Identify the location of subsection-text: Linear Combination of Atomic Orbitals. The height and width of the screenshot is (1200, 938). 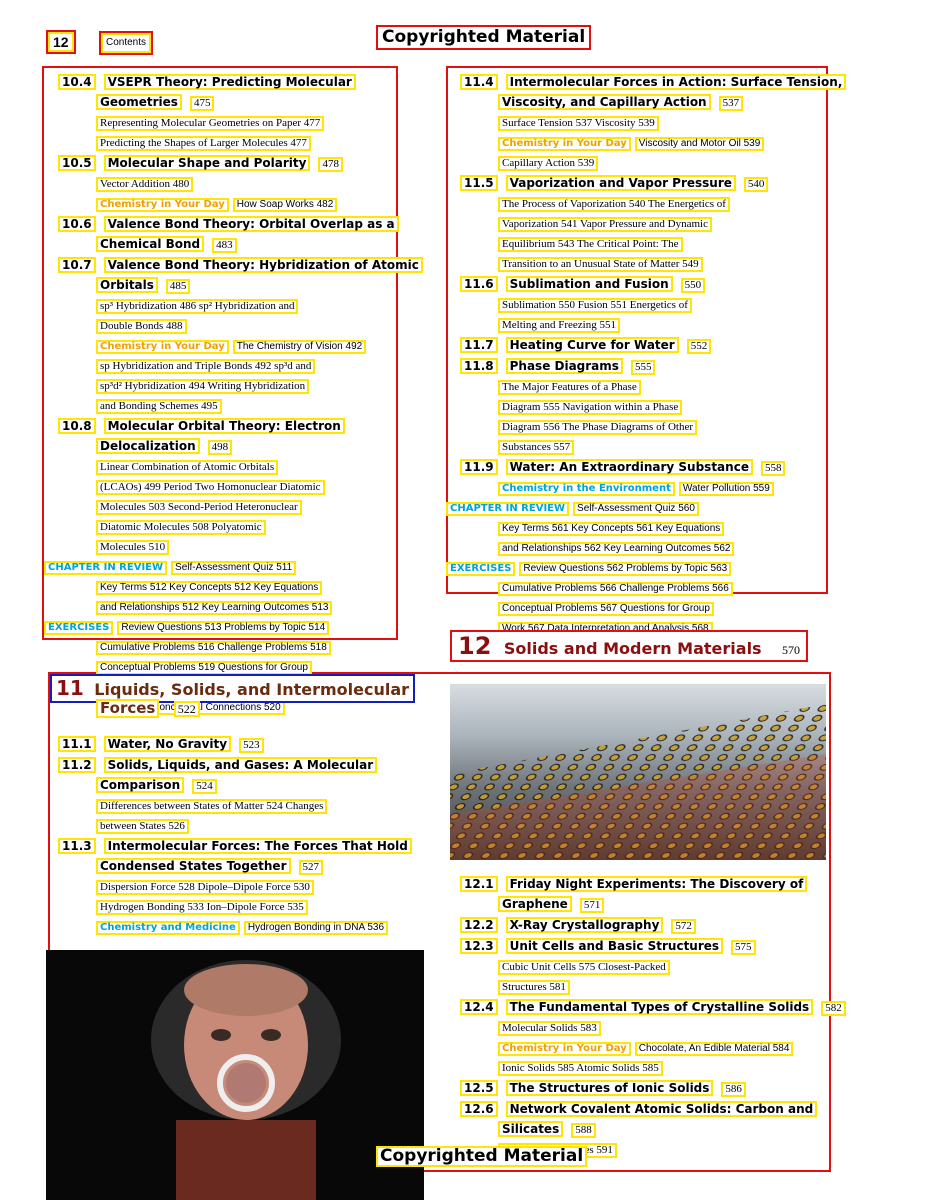
(187, 467).